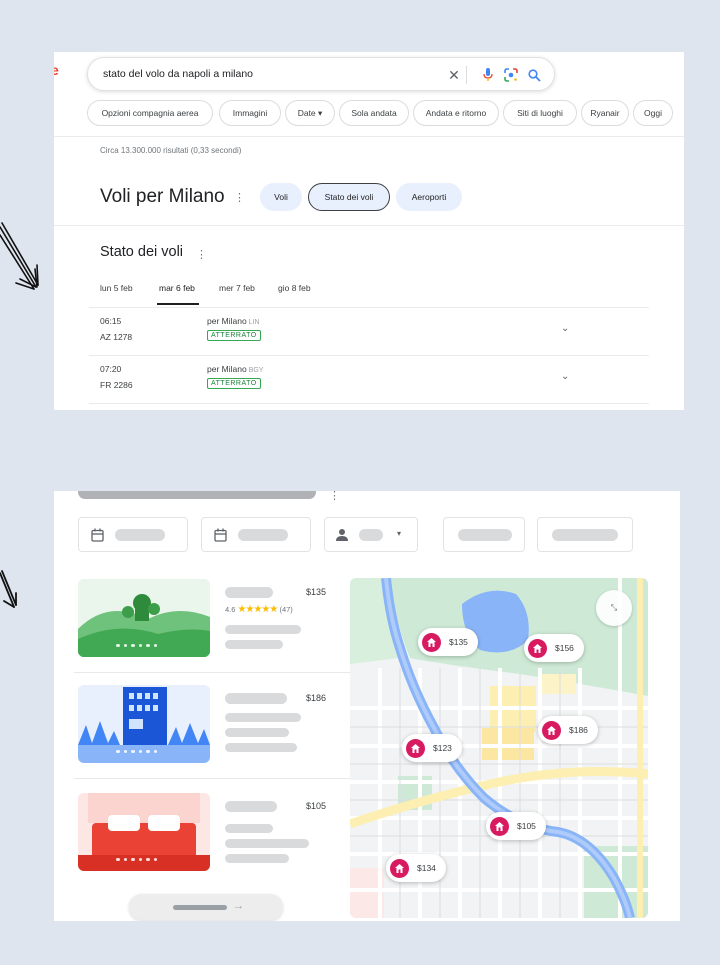 Image resolution: width=720 pixels, height=965 pixels. What do you see at coordinates (197, 495) in the screenshot?
I see `title-placeholder` at bounding box center [197, 495].